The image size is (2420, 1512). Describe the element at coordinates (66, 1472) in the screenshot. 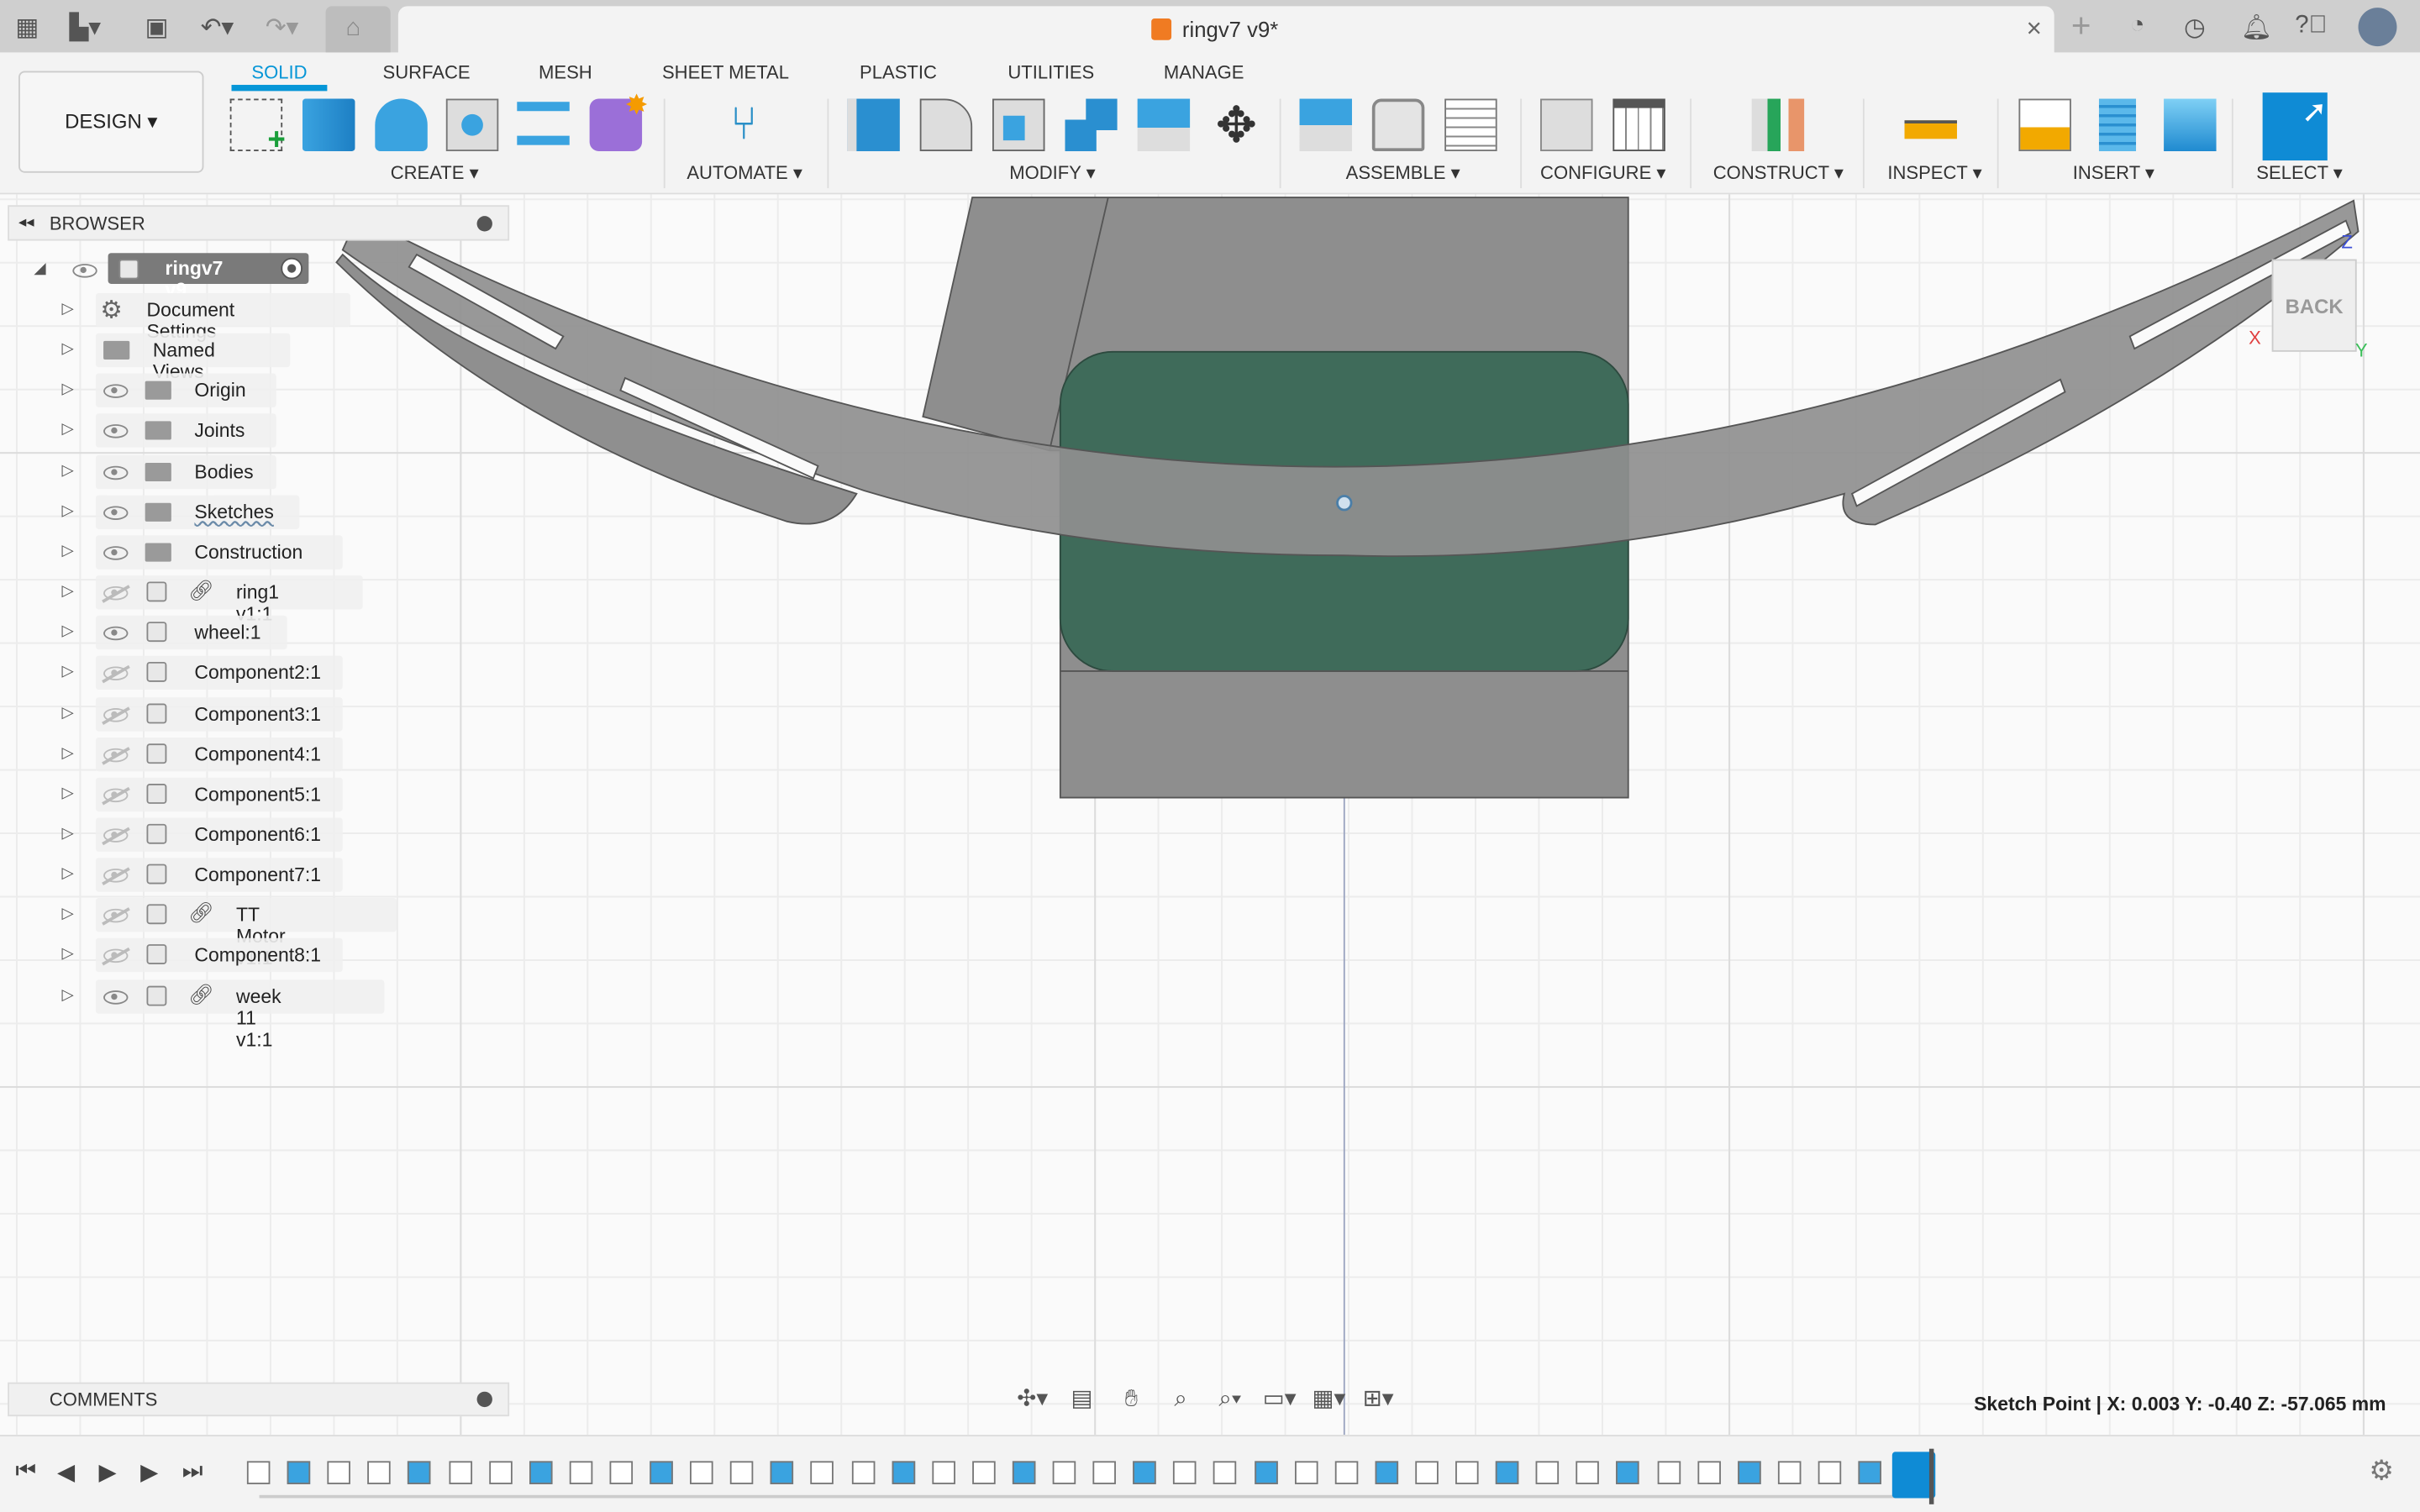

I see `step-back-icon: ◀︎` at that location.